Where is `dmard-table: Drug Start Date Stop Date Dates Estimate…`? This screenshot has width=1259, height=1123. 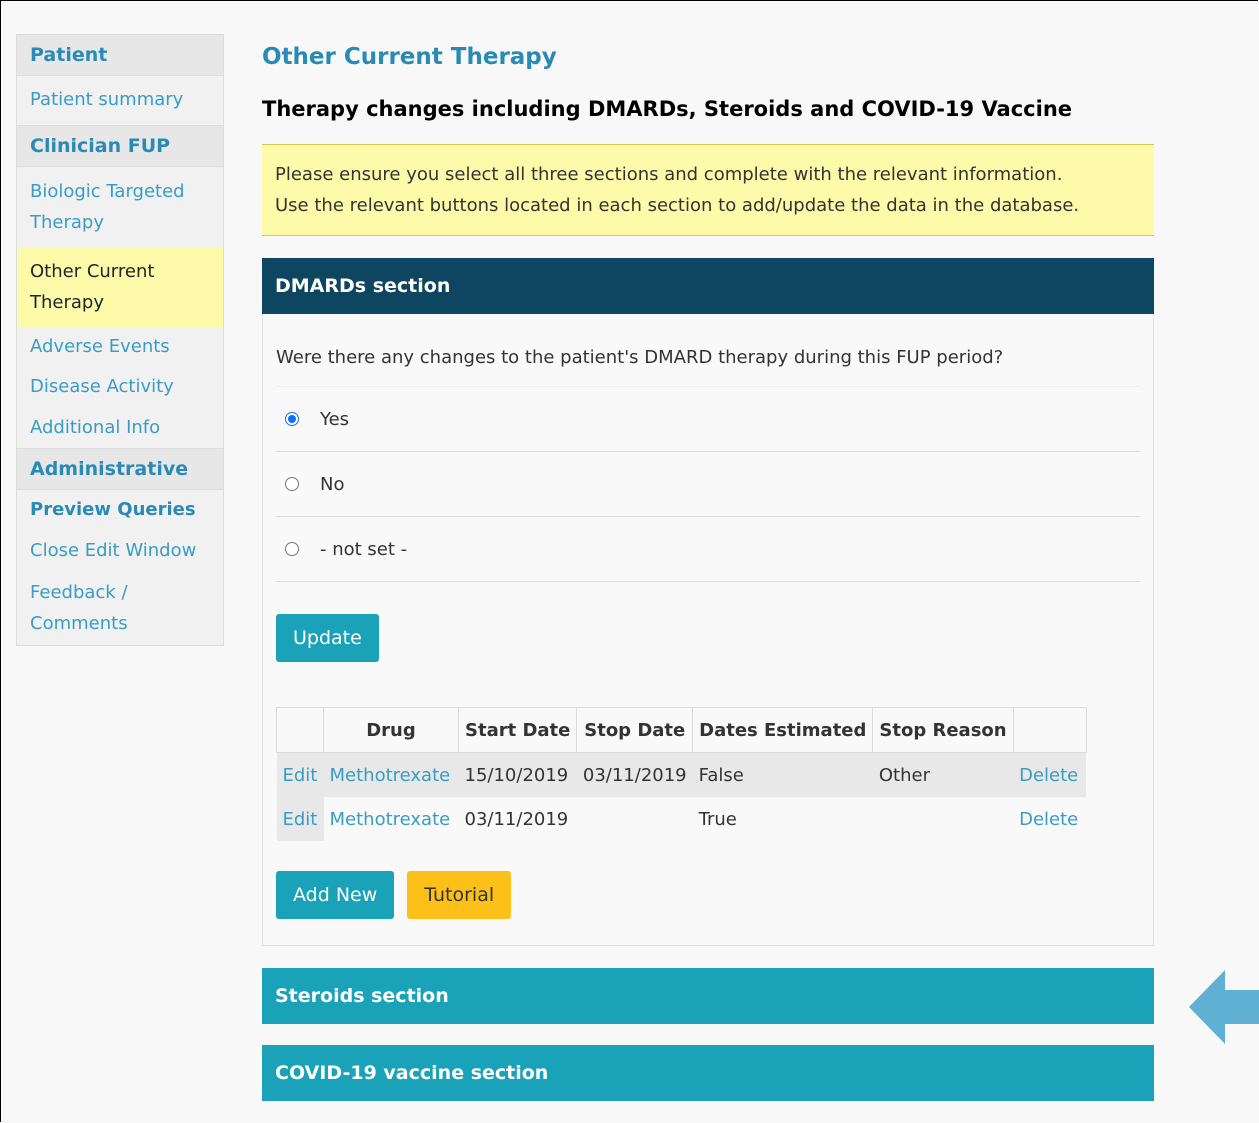 dmard-table: Drug Start Date Stop Date Dates Estimate… is located at coordinates (681, 774).